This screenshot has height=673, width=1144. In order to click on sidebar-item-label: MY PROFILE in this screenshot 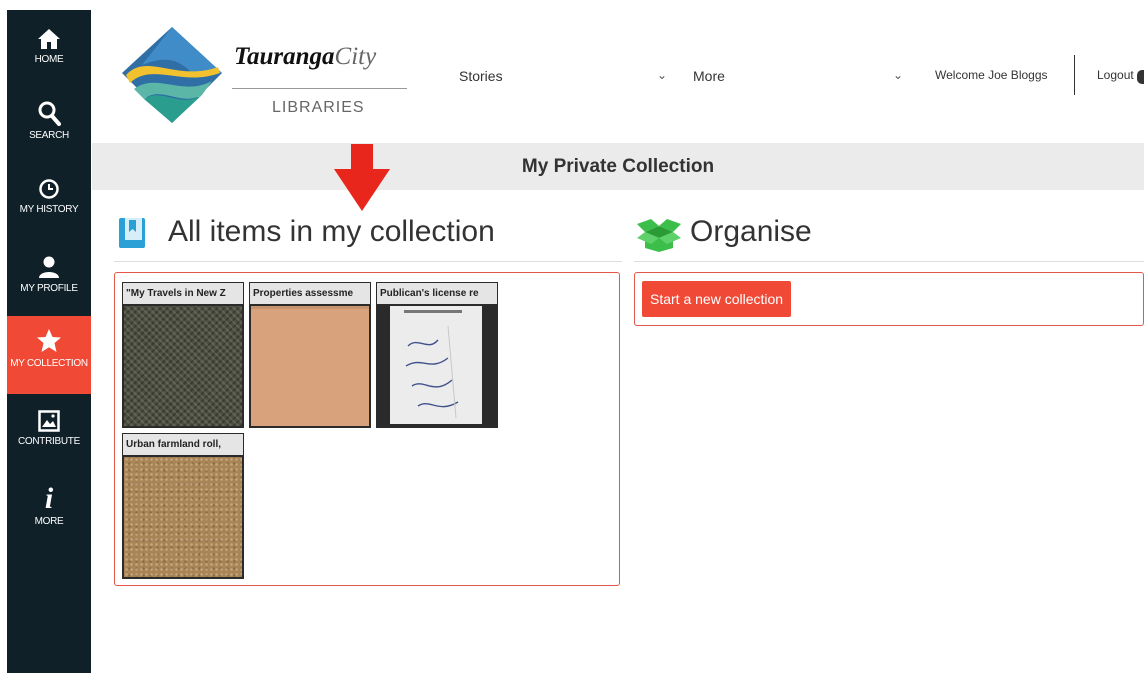, I will do `click(49, 288)`.